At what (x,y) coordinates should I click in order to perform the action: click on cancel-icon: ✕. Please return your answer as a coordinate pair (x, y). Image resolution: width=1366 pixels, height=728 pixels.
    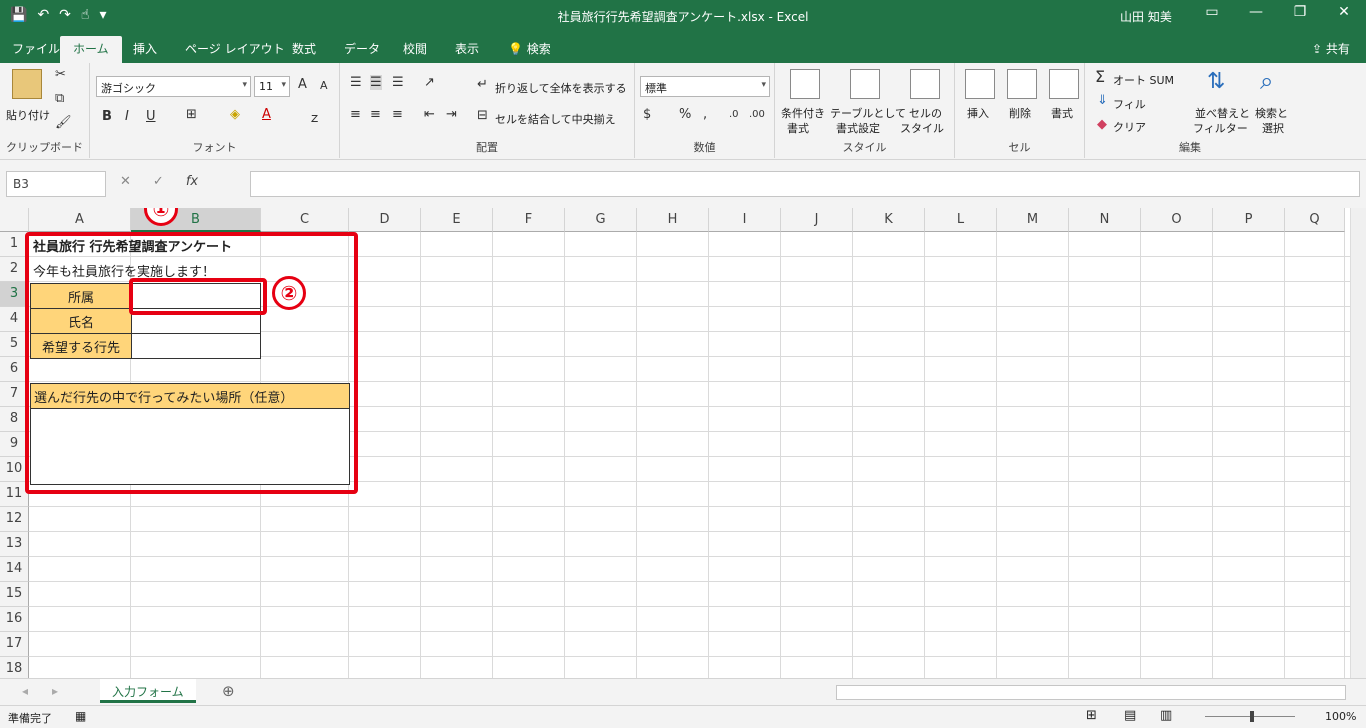
    Looking at the image, I should click on (125, 181).